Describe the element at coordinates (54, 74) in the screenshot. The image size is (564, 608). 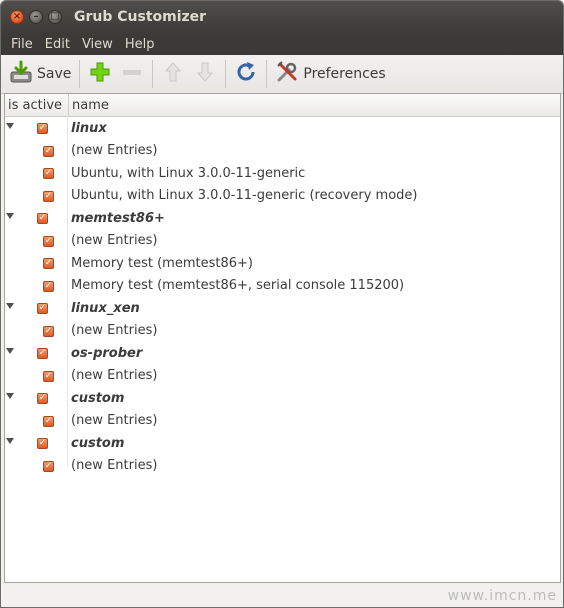
I see `save-label: Save` at that location.